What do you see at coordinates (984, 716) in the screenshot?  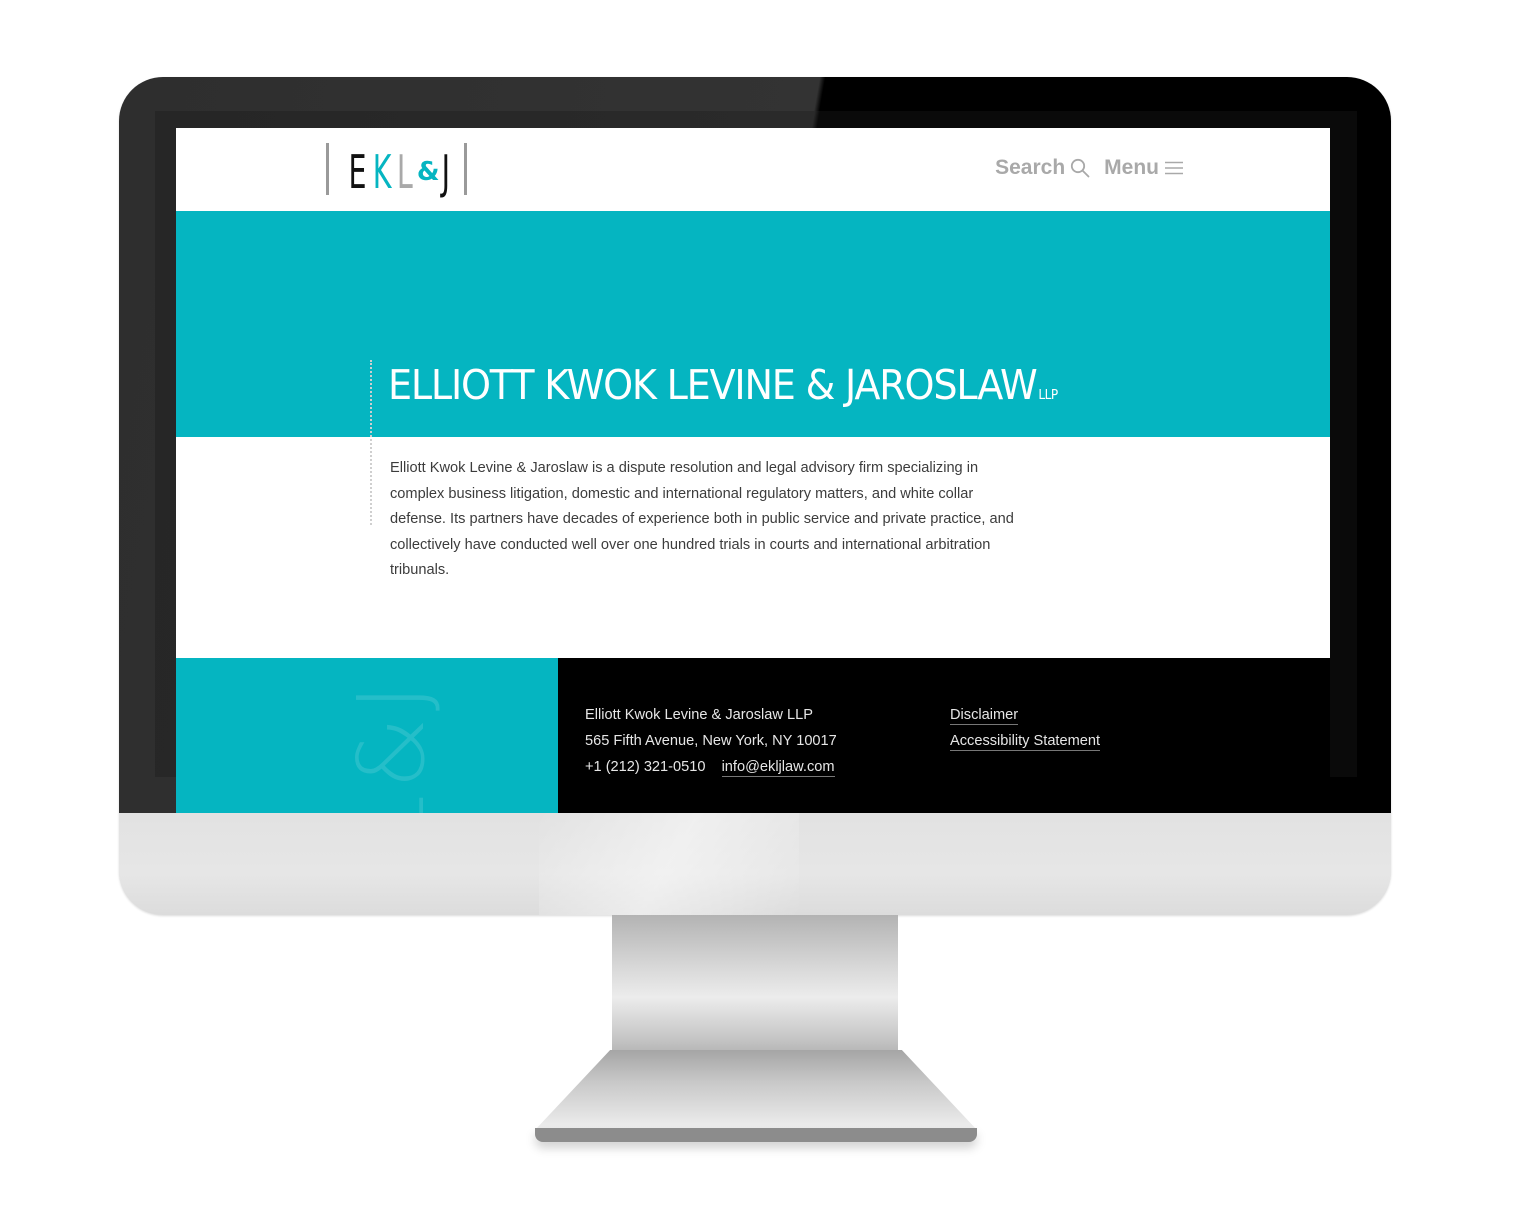 I see `disclaimer-link: Disclaimer` at bounding box center [984, 716].